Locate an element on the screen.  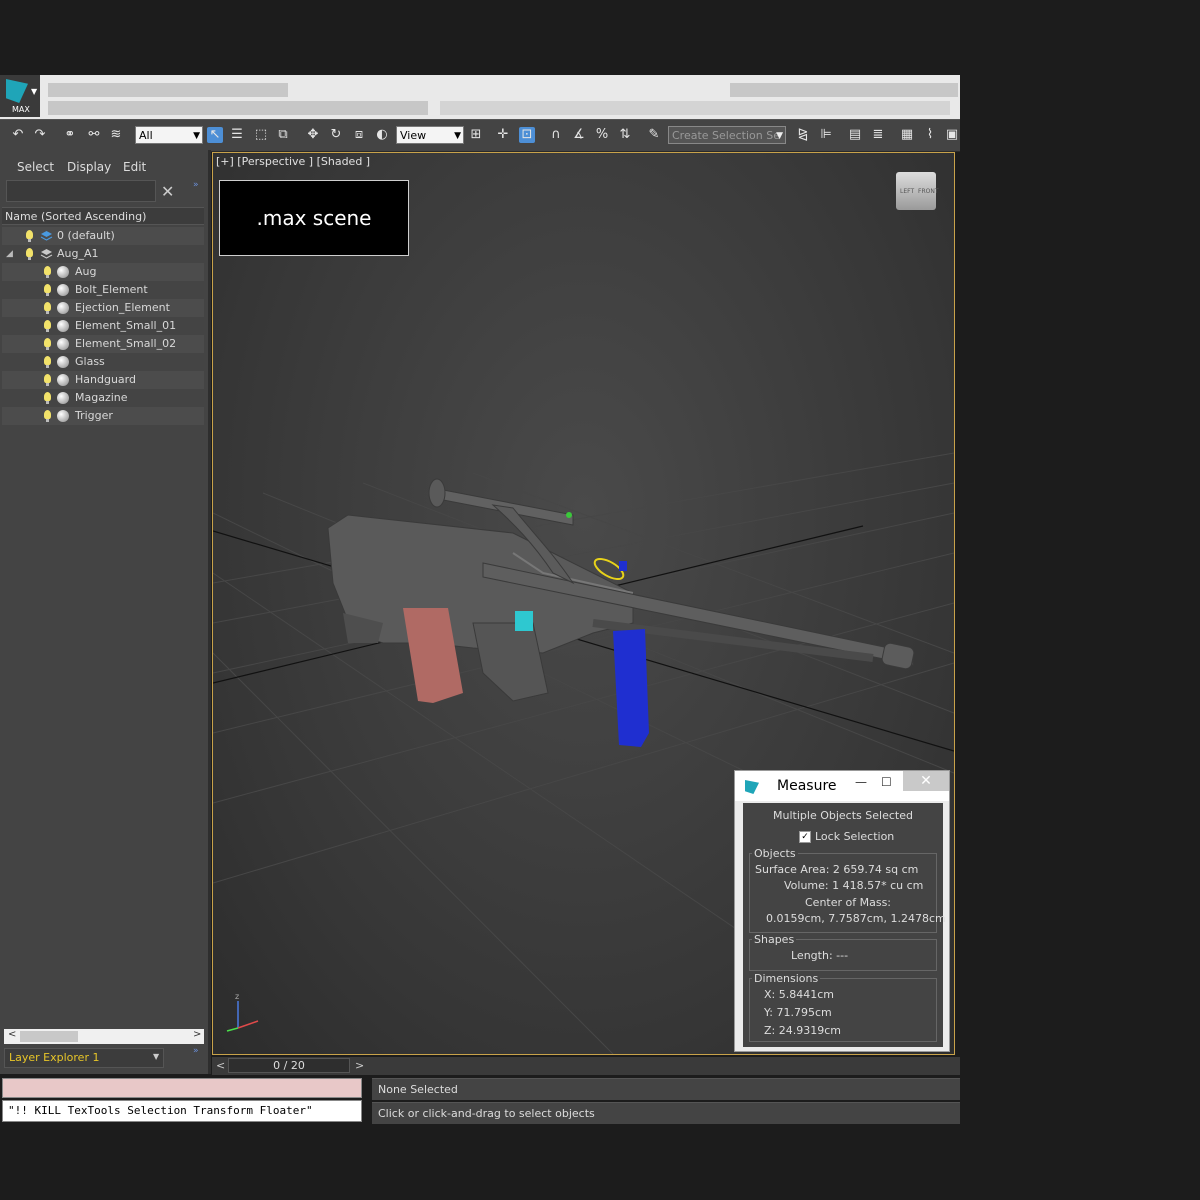
measure-dialog-header: Measure — ☐ ✕ is located at coordinates (842, 786).